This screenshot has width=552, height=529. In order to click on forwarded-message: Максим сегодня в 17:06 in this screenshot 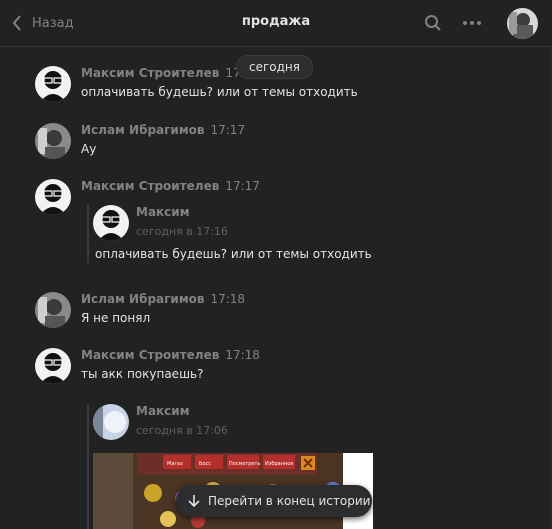, I will do `click(157, 466)`.